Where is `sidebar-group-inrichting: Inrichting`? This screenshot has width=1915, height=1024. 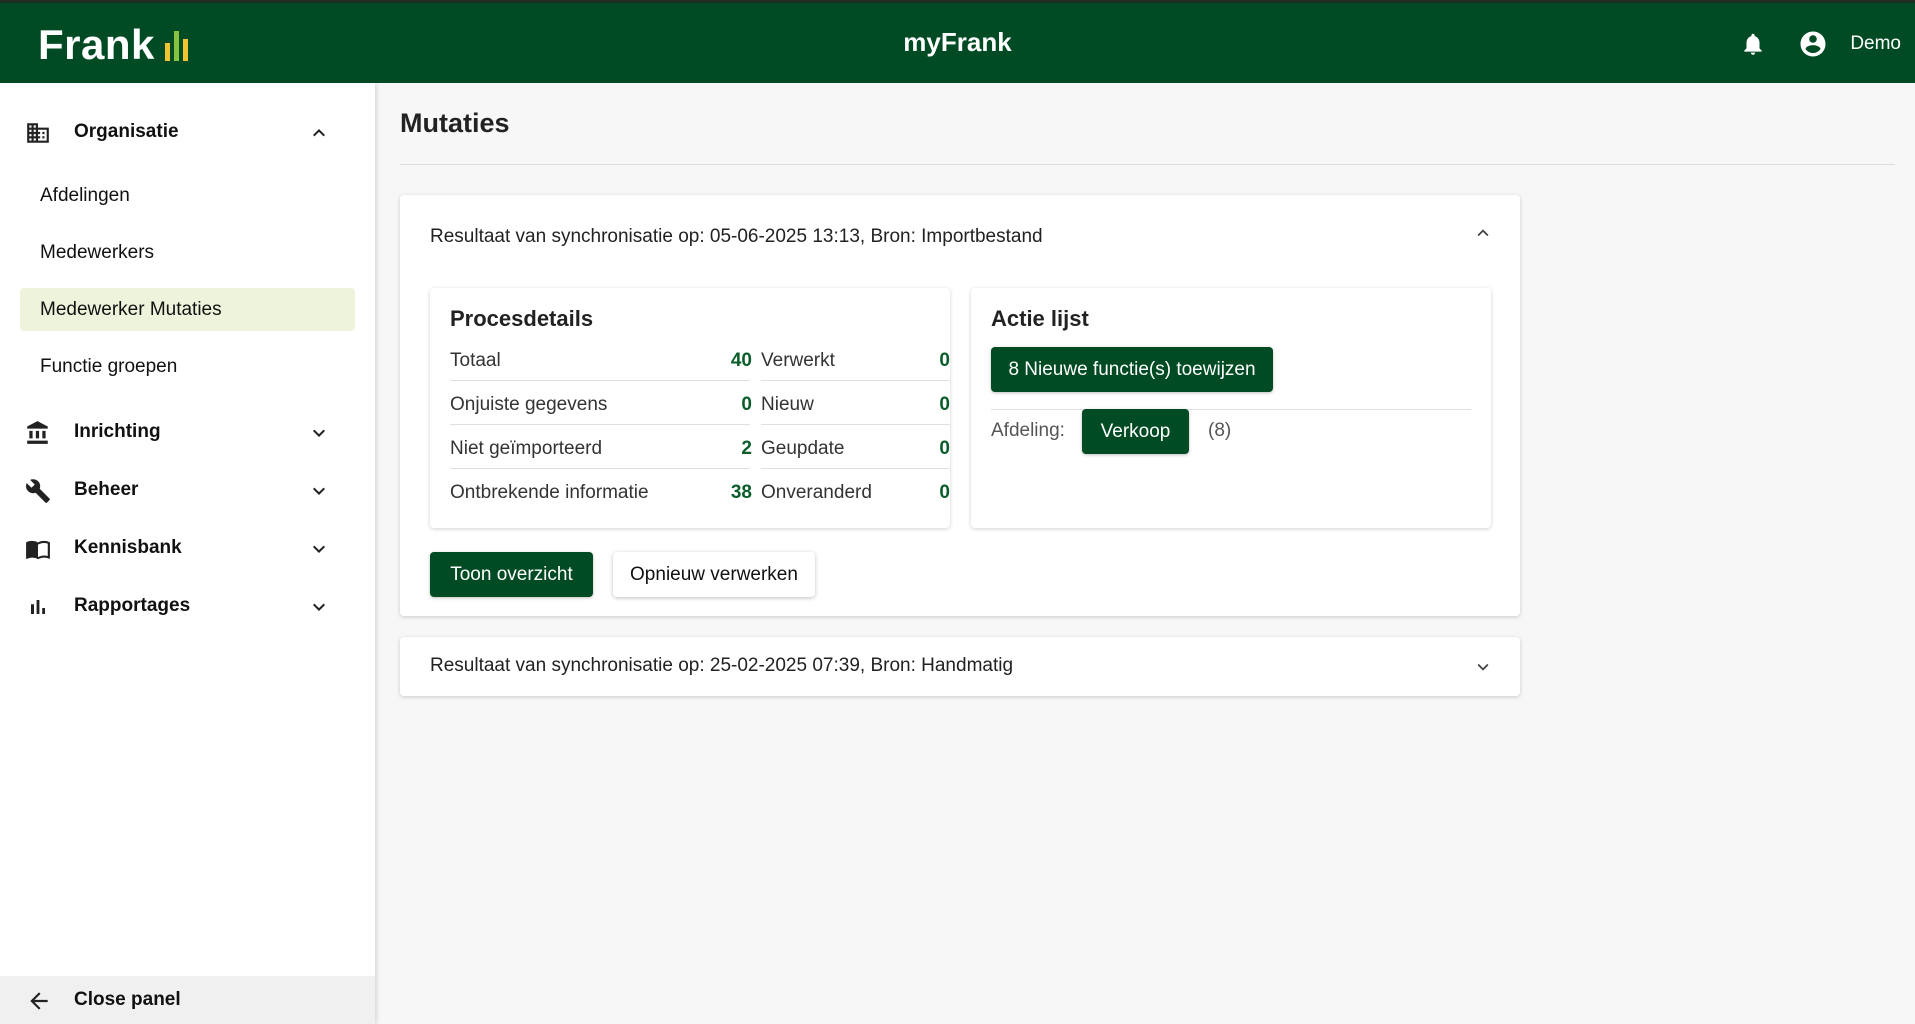 sidebar-group-inrichting: Inrichting is located at coordinates (187, 432).